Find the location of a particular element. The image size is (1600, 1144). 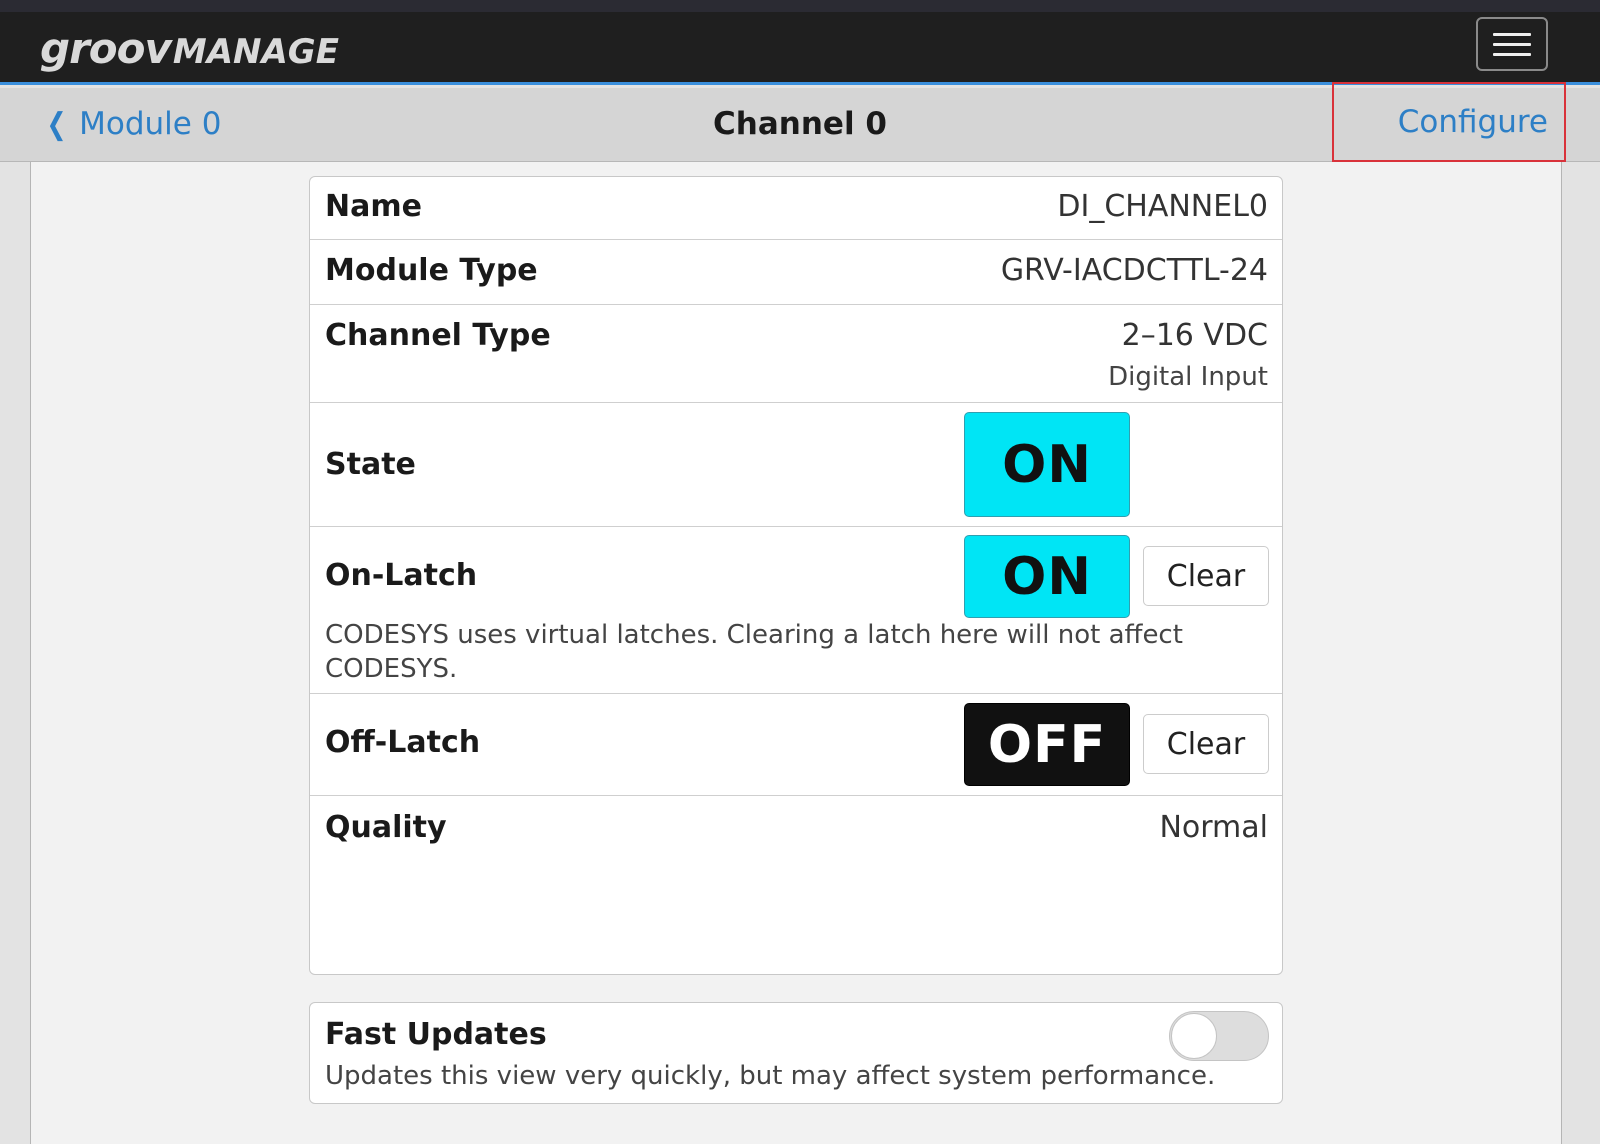

channel-type-value: 2–16 VDC is located at coordinates (1194, 335).